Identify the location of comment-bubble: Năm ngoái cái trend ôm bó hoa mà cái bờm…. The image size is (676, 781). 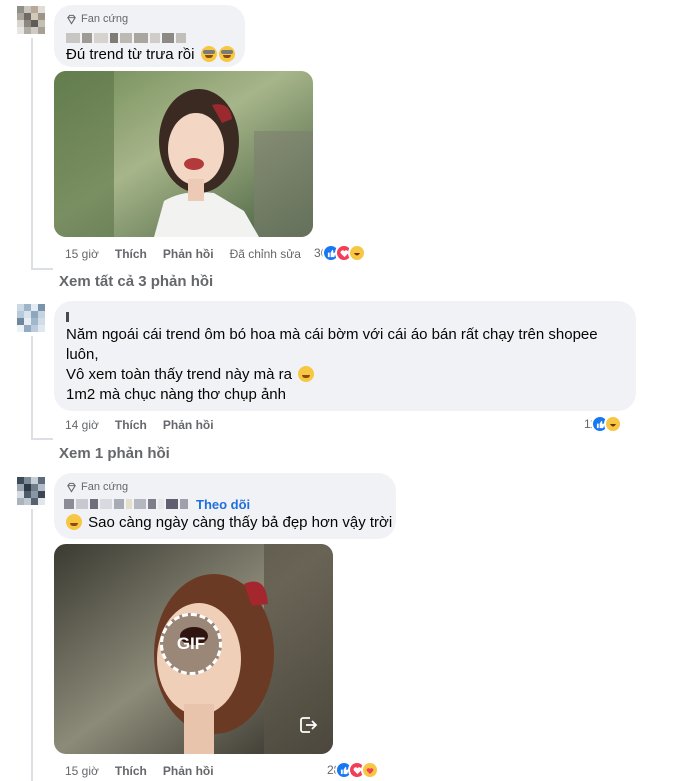
(345, 356).